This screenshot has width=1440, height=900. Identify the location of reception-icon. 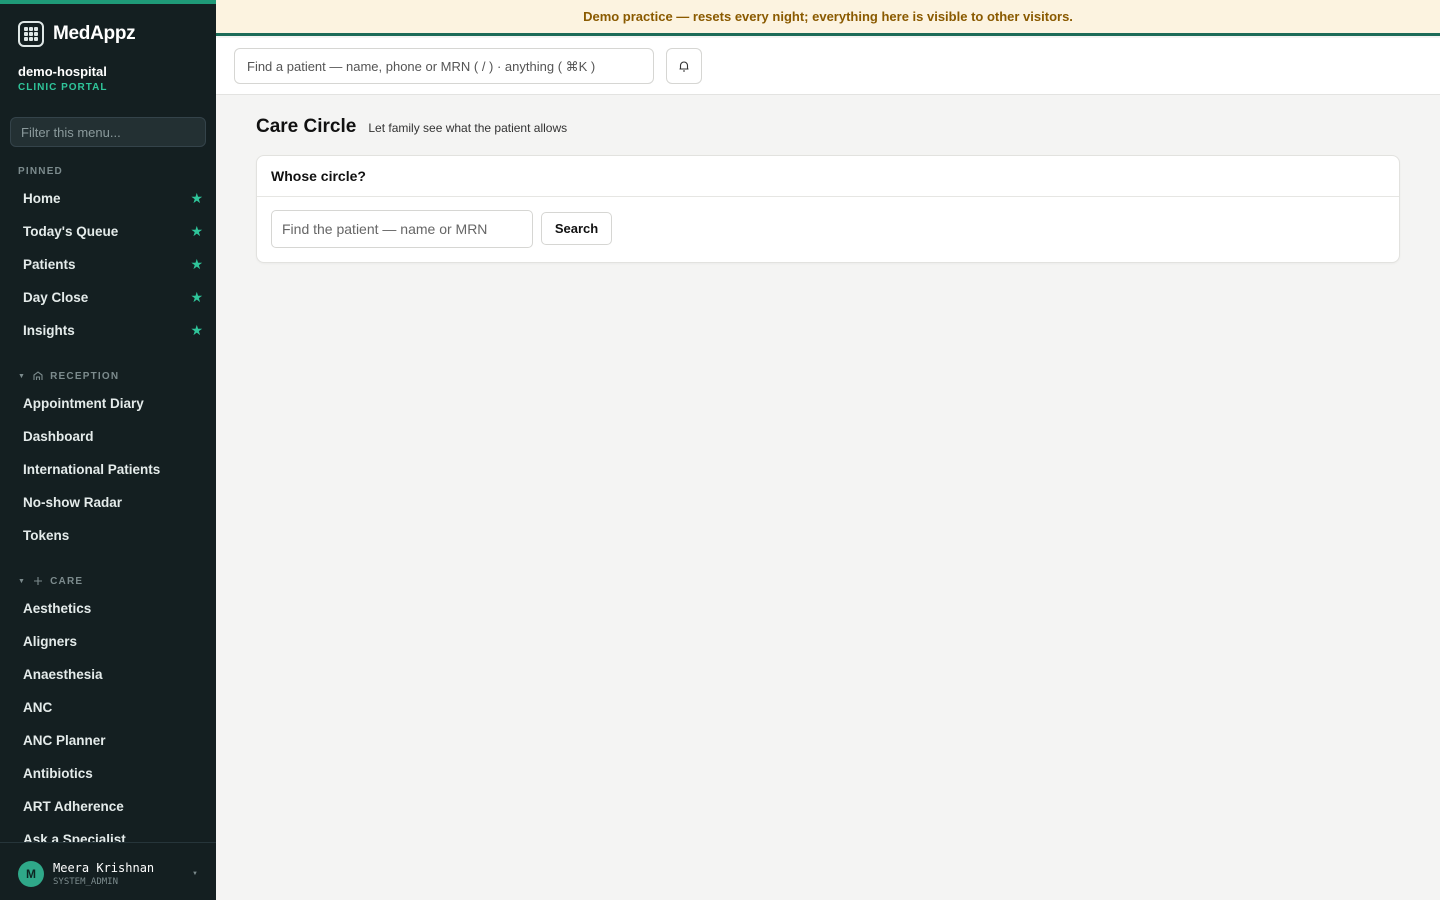
(38, 375).